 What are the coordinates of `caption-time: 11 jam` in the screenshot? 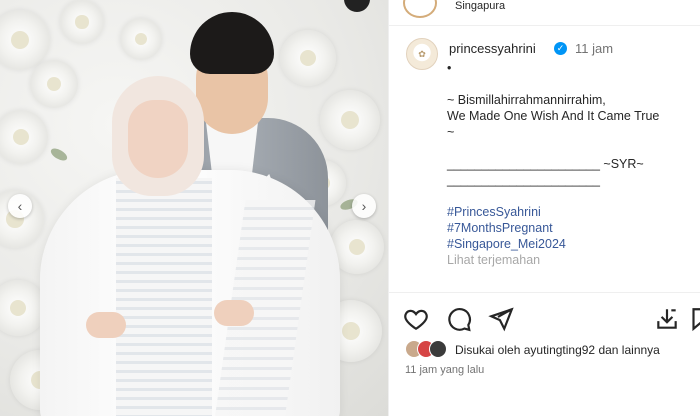 It's located at (594, 48).